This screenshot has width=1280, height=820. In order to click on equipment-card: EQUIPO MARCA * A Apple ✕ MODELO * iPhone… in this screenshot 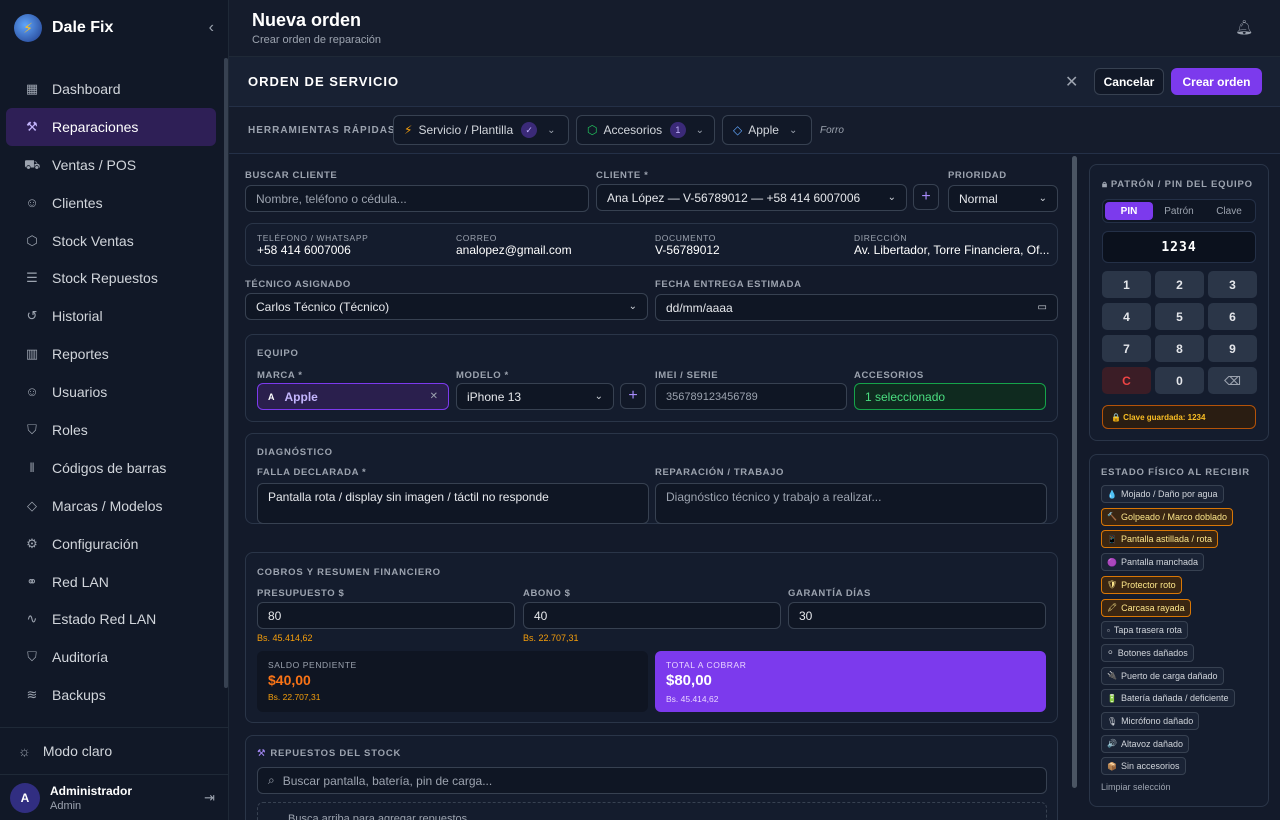, I will do `click(651, 378)`.